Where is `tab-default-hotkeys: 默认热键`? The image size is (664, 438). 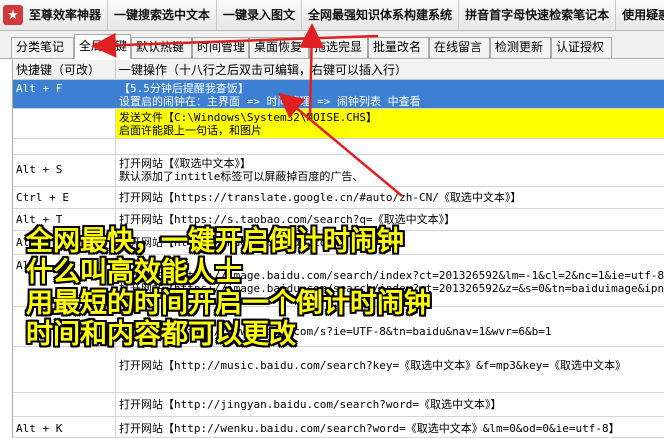 tab-default-hotkeys: 默认热键 is located at coordinates (161, 47).